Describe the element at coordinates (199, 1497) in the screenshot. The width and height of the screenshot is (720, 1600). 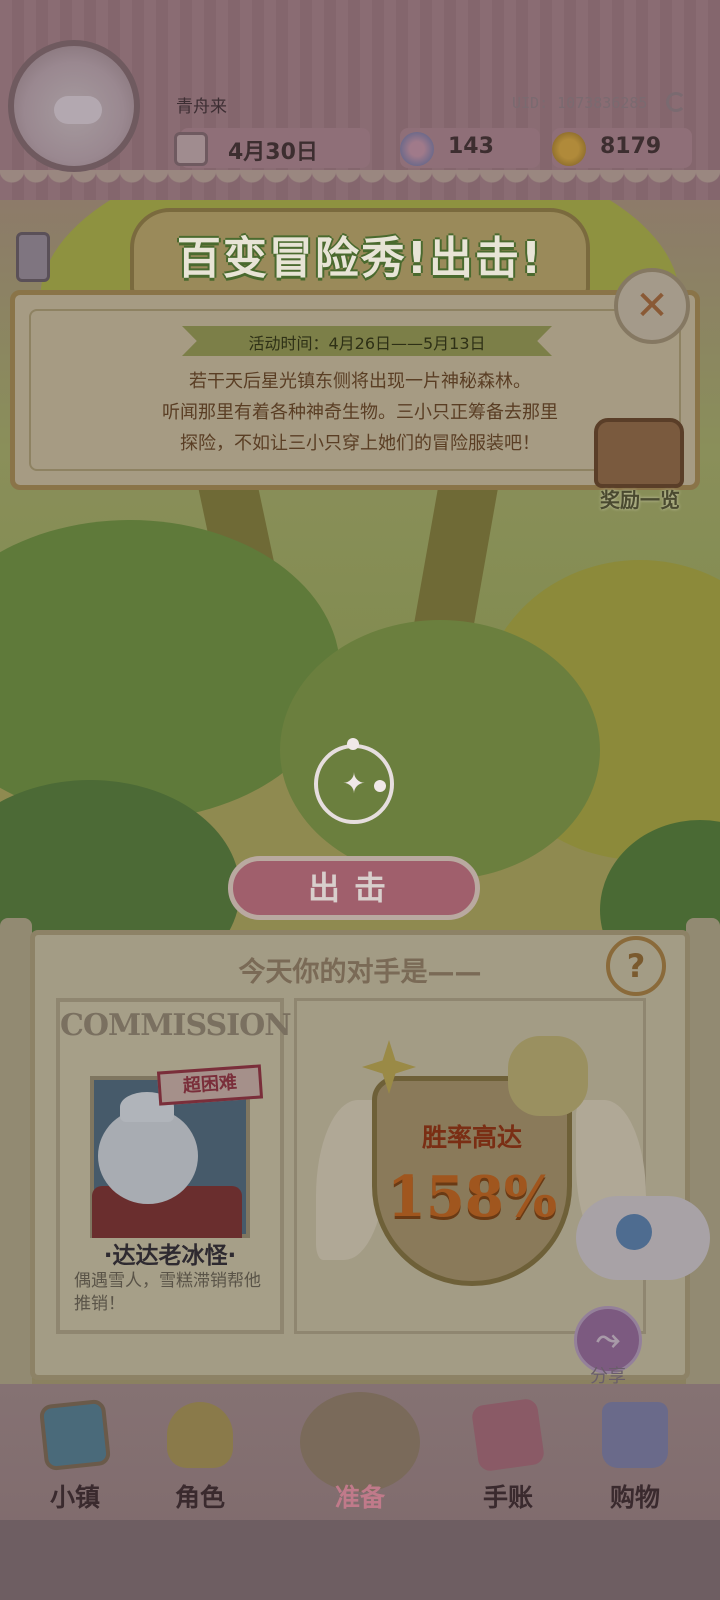
I see `nav-label: 角色` at that location.